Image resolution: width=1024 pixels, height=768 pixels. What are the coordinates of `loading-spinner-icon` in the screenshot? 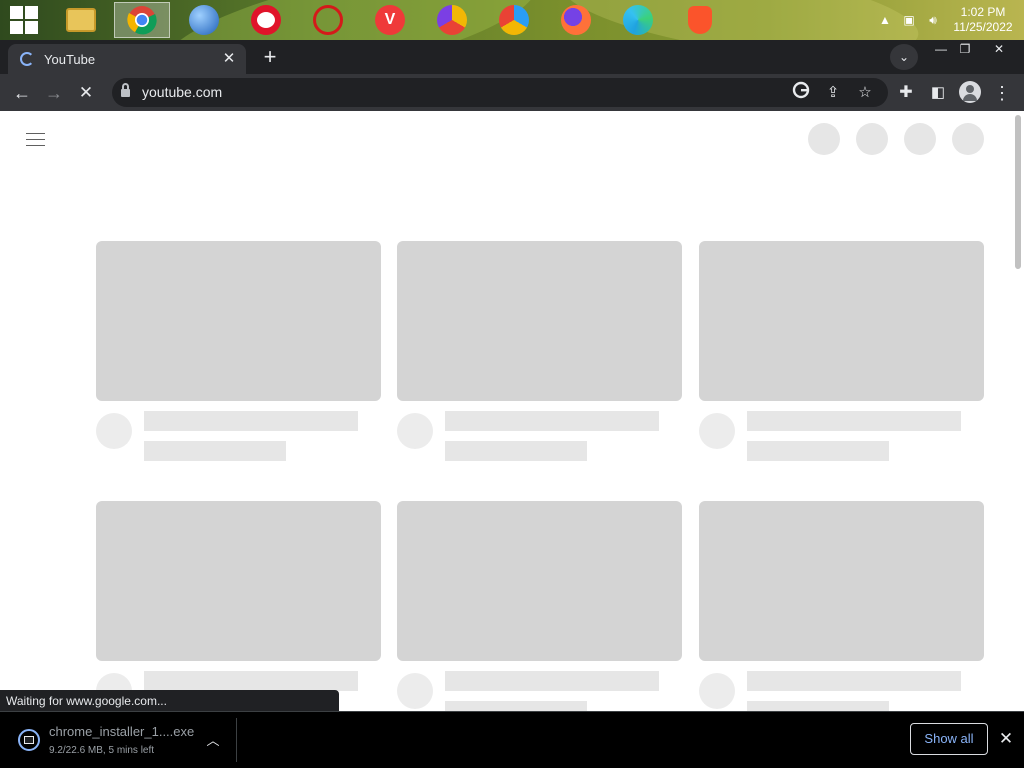 It's located at (27, 59).